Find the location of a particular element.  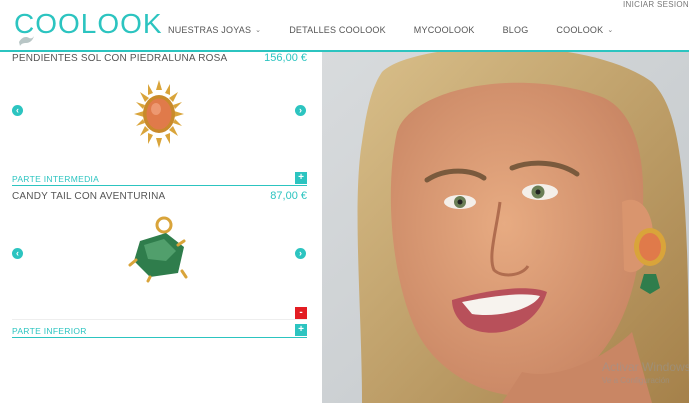

nav-item-detalles-coolook: DETALLES COOLOOK is located at coordinates (337, 30).